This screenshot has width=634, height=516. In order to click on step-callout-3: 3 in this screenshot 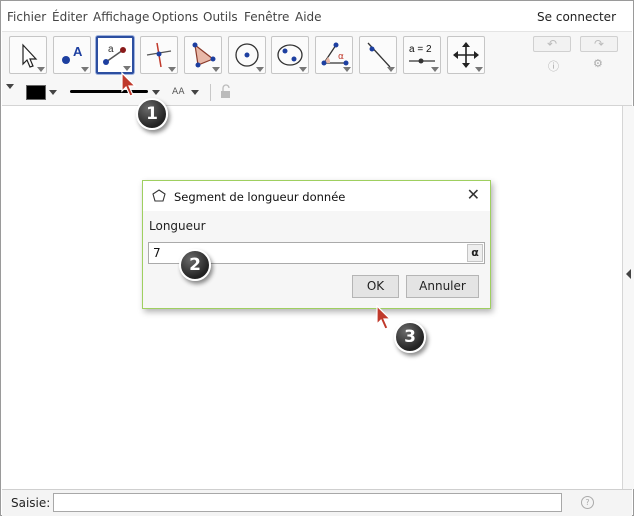, I will do `click(410, 337)`.